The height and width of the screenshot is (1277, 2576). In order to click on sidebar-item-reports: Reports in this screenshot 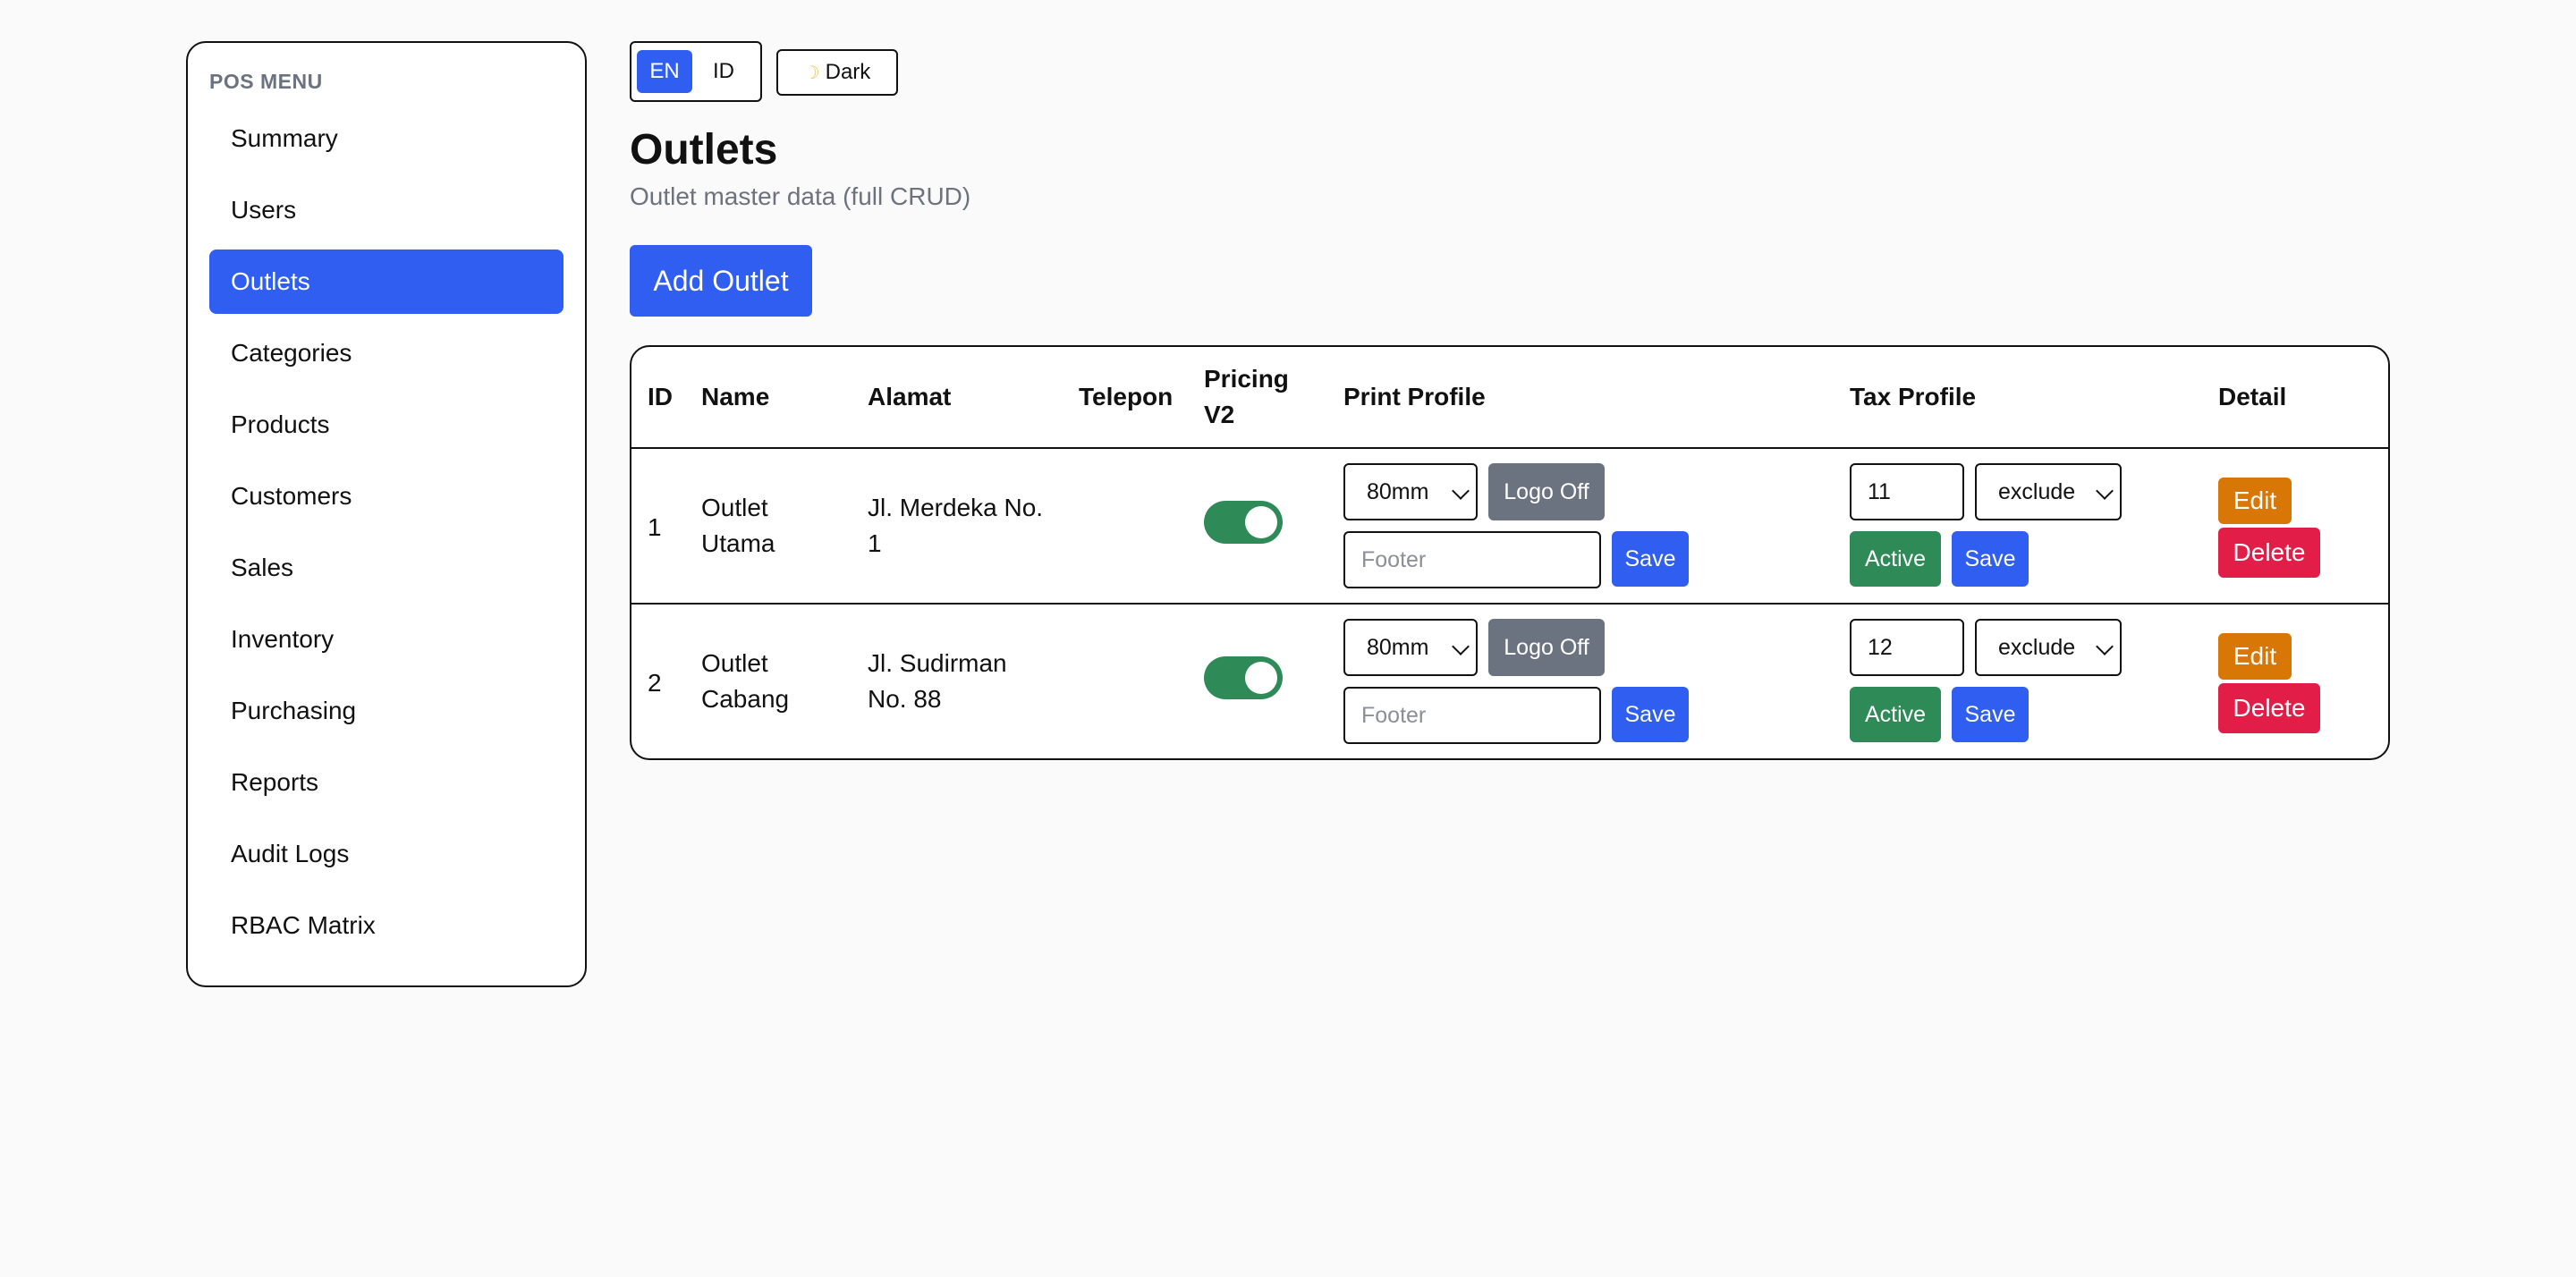, I will do `click(386, 782)`.